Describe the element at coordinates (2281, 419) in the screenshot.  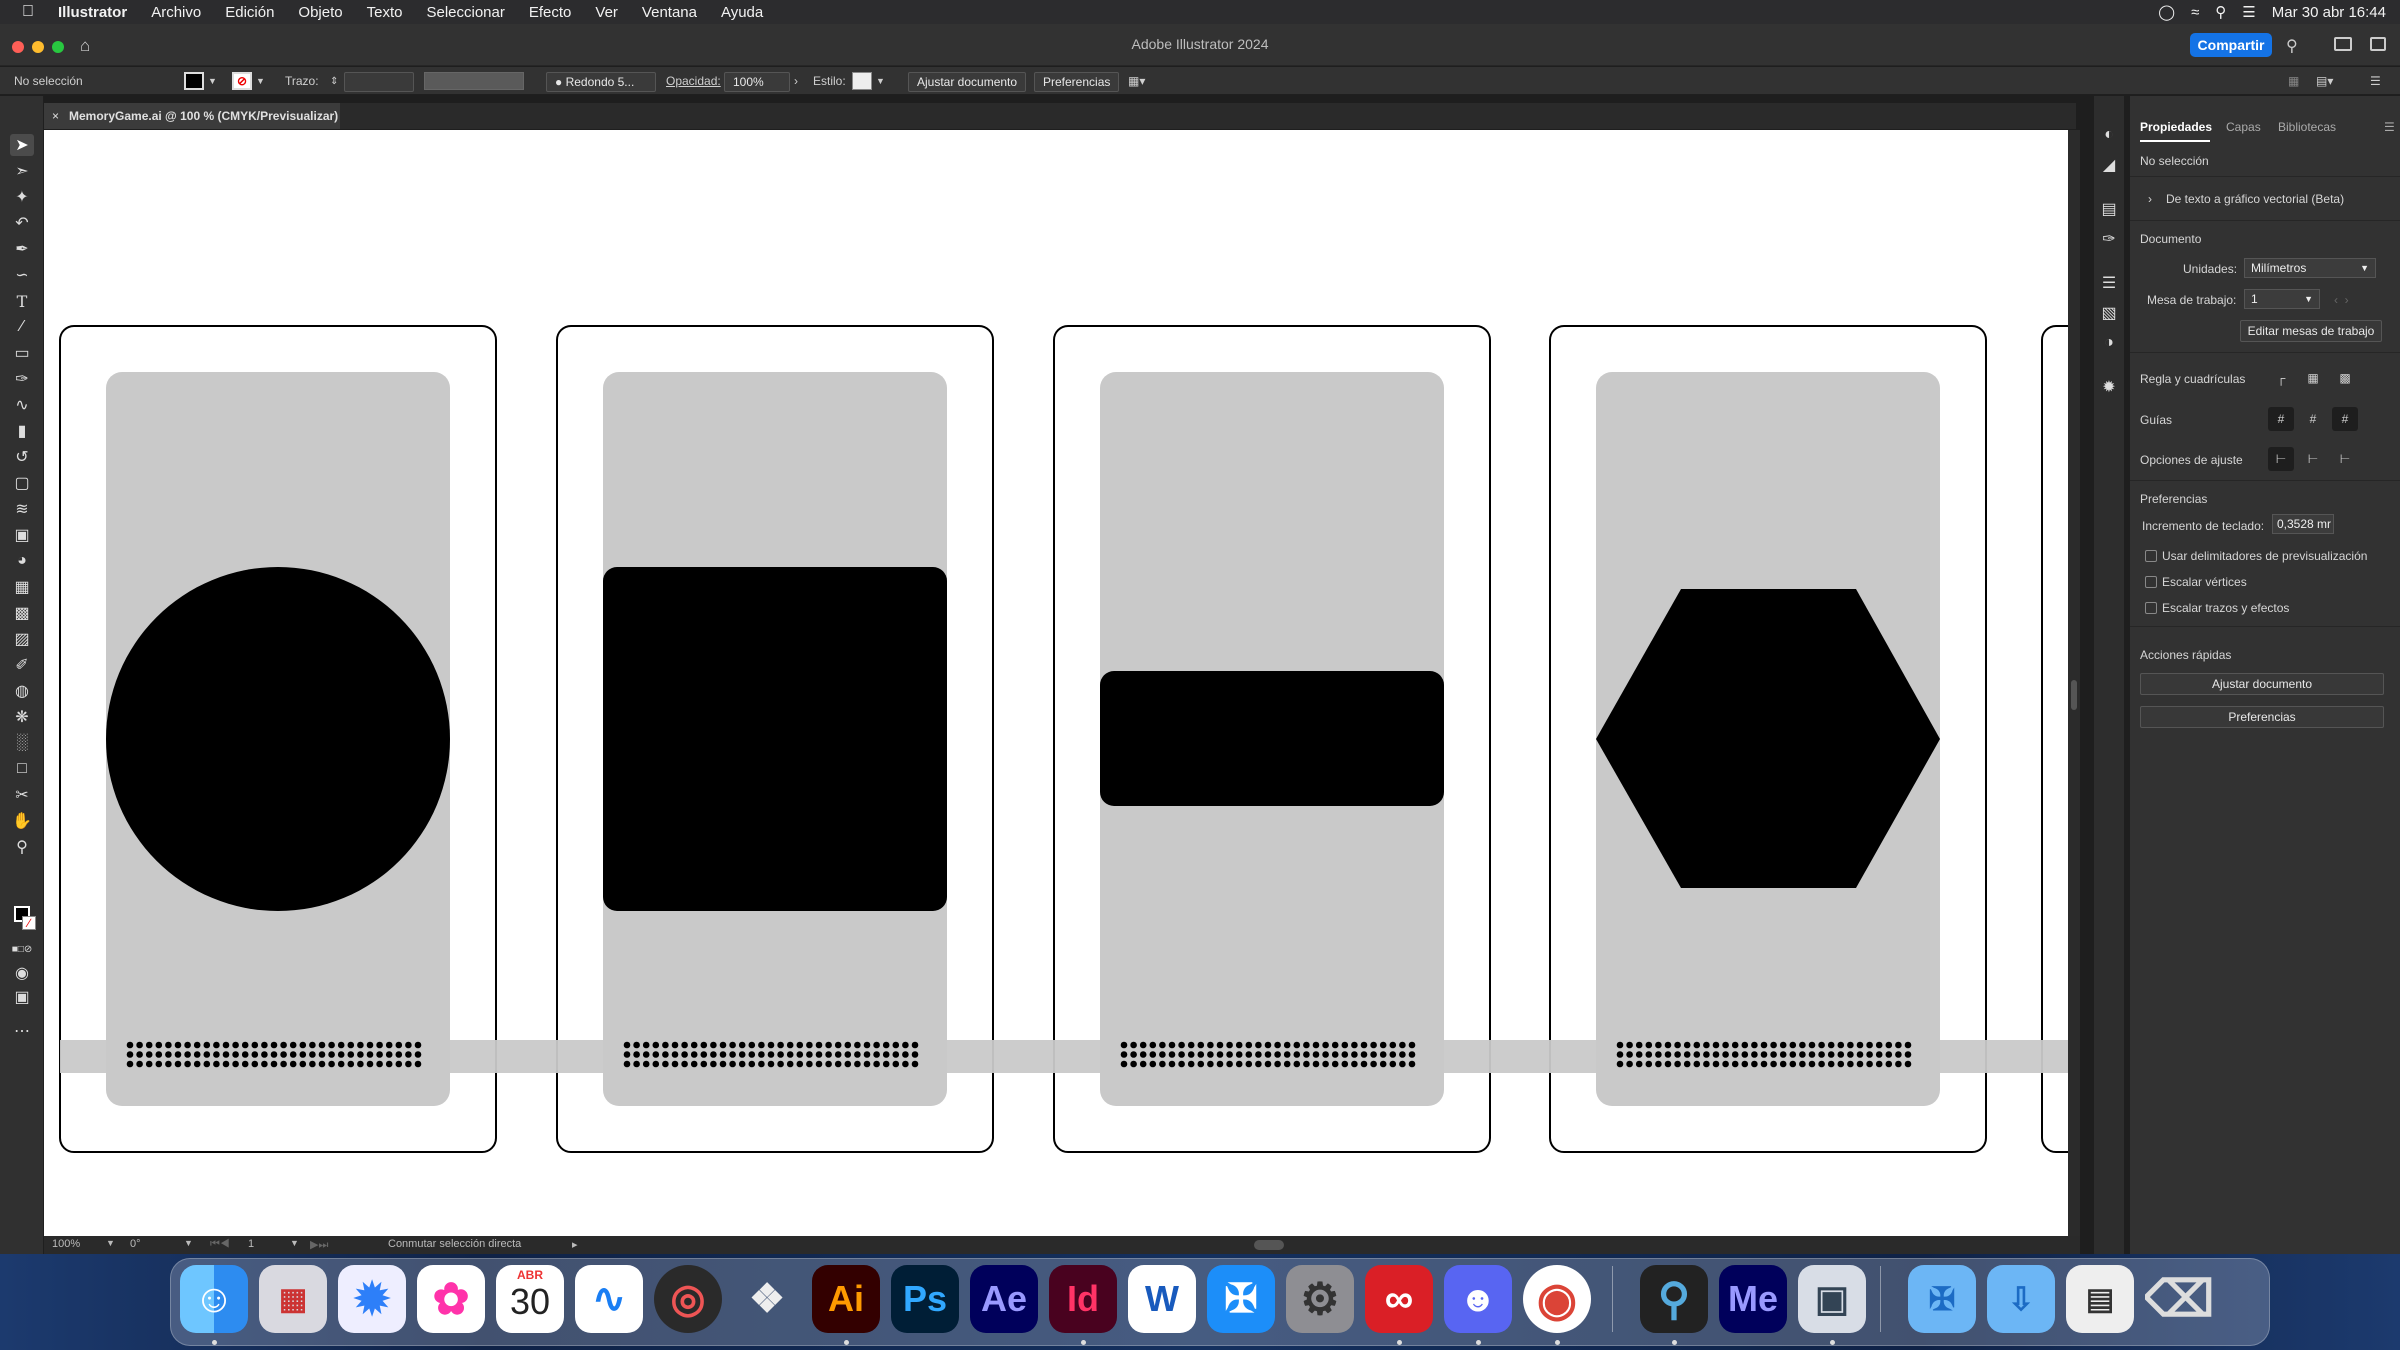
I see `show-guides-icon: #` at that location.